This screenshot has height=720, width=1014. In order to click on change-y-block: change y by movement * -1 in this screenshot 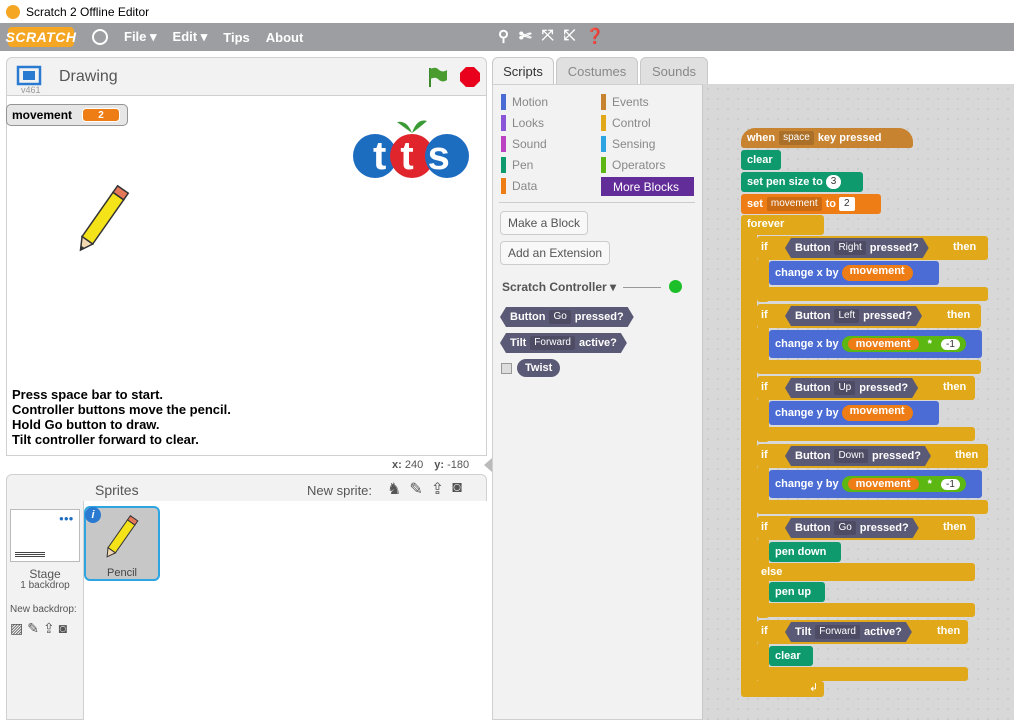, I will do `click(875, 484)`.